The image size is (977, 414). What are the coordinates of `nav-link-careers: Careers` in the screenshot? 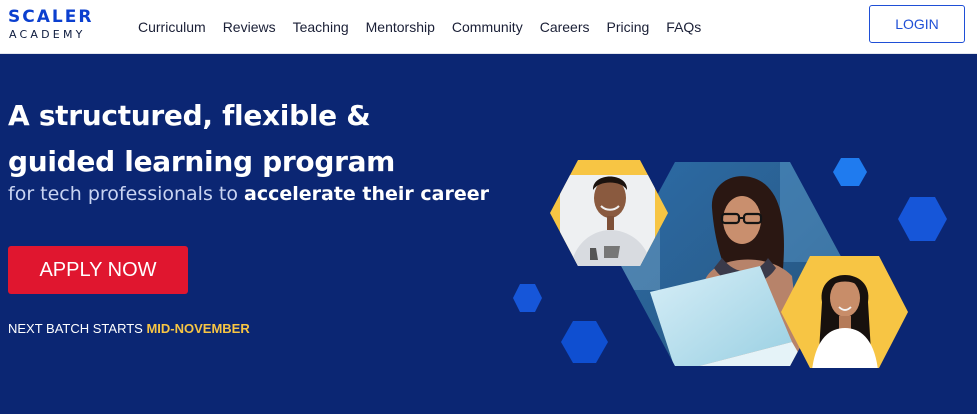 It's located at (565, 27).